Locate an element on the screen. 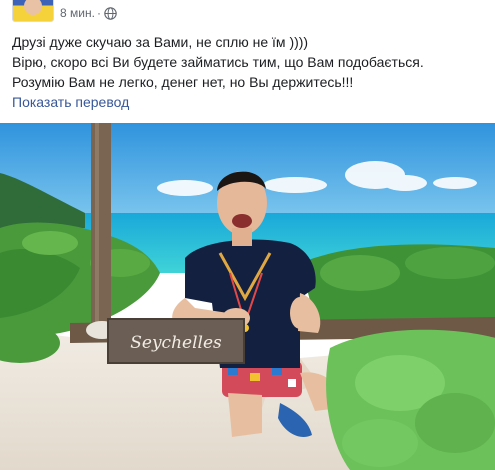  post-highlight is located at coordinates (97, 223).